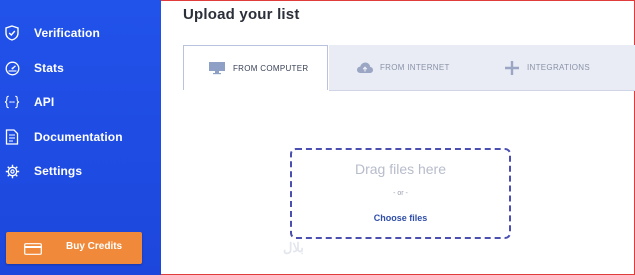 Image resolution: width=635 pixels, height=275 pixels. I want to click on sidebar-item-api: API, so click(80, 102).